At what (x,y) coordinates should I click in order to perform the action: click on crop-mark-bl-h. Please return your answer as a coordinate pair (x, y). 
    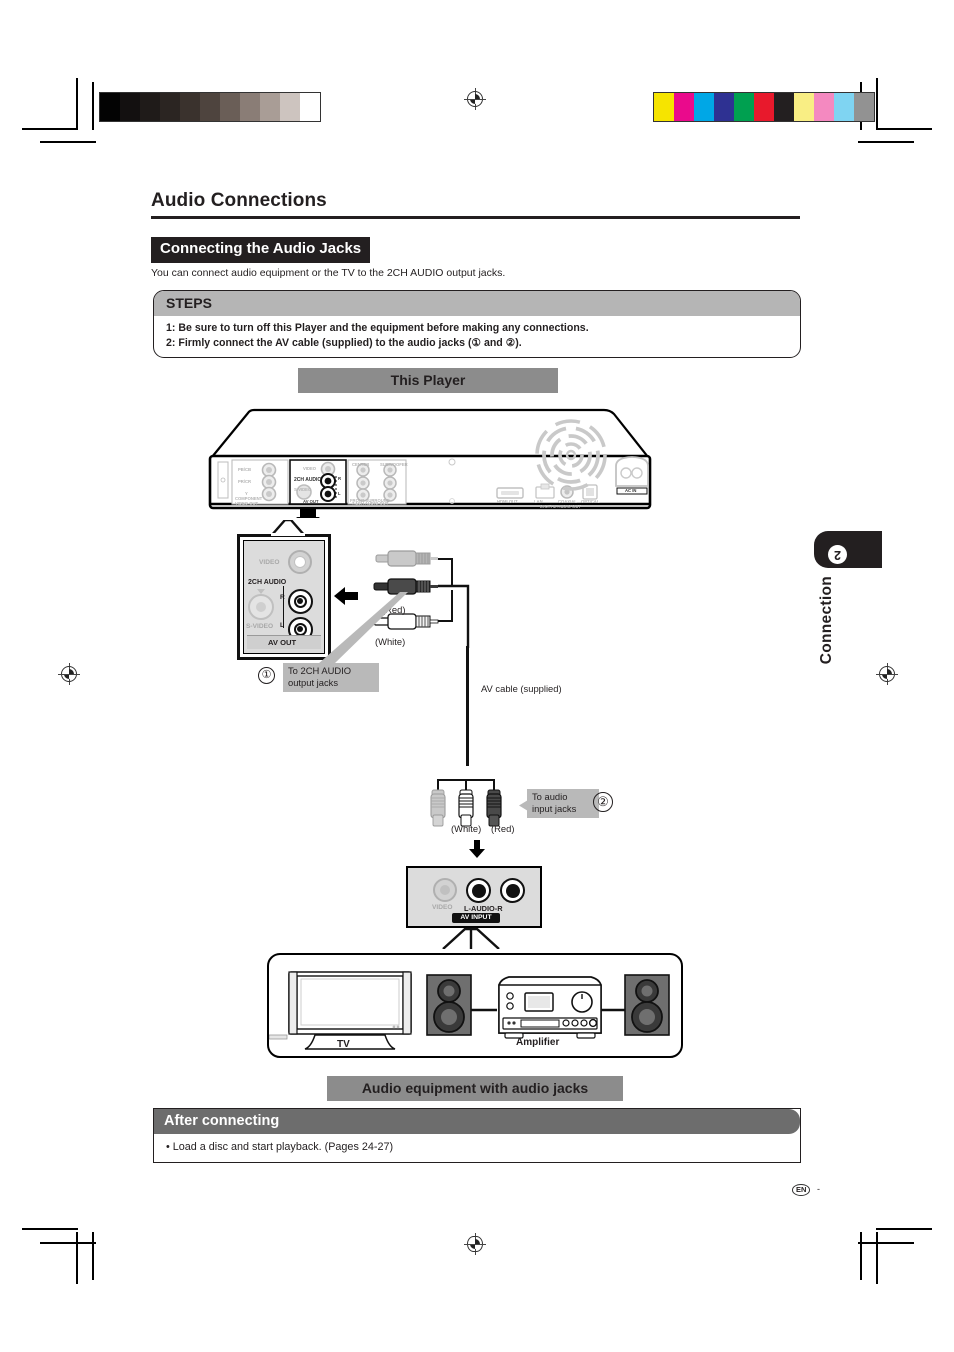
    Looking at the image, I should click on (50, 1229).